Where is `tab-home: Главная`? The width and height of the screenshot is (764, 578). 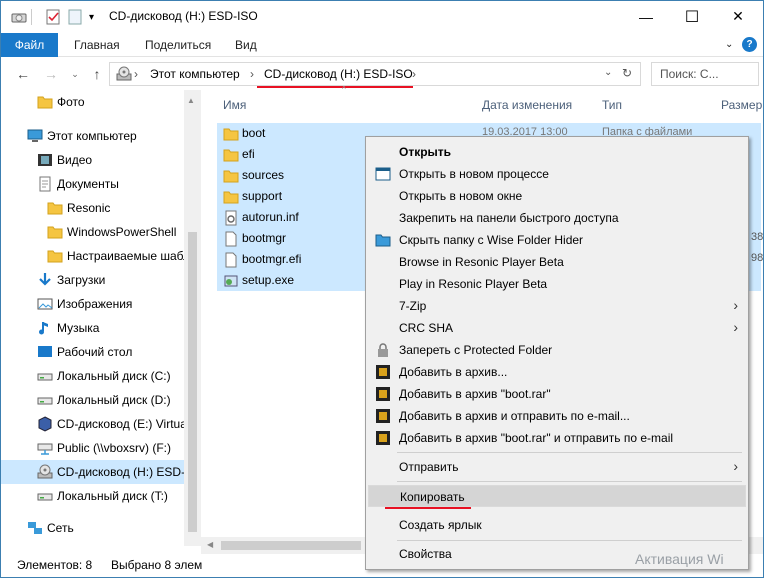 tab-home: Главная is located at coordinates (97, 45).